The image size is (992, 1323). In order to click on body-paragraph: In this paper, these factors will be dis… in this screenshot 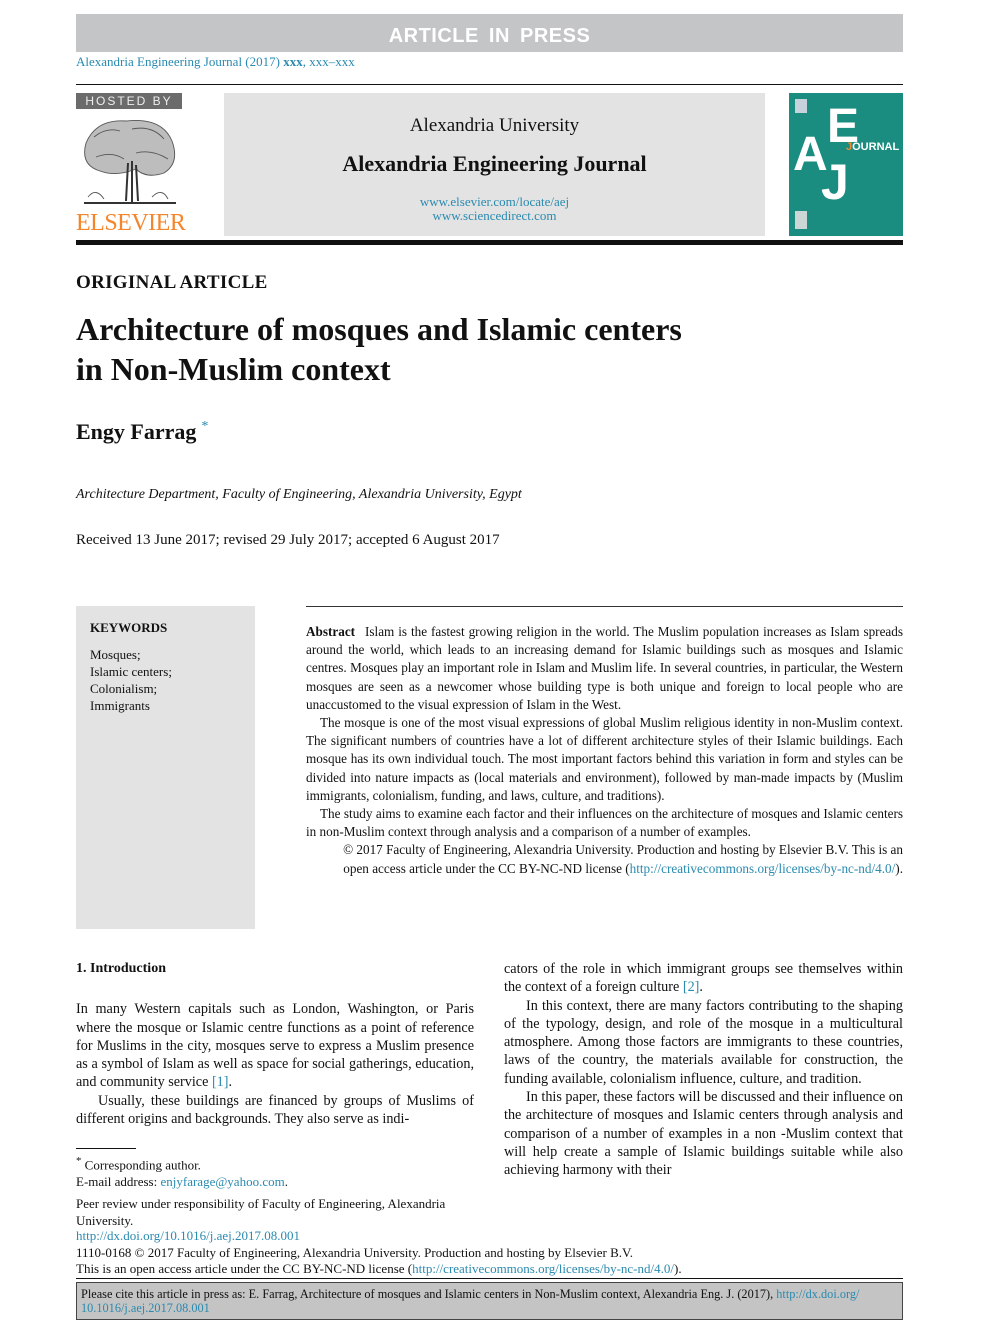, I will do `click(703, 1134)`.